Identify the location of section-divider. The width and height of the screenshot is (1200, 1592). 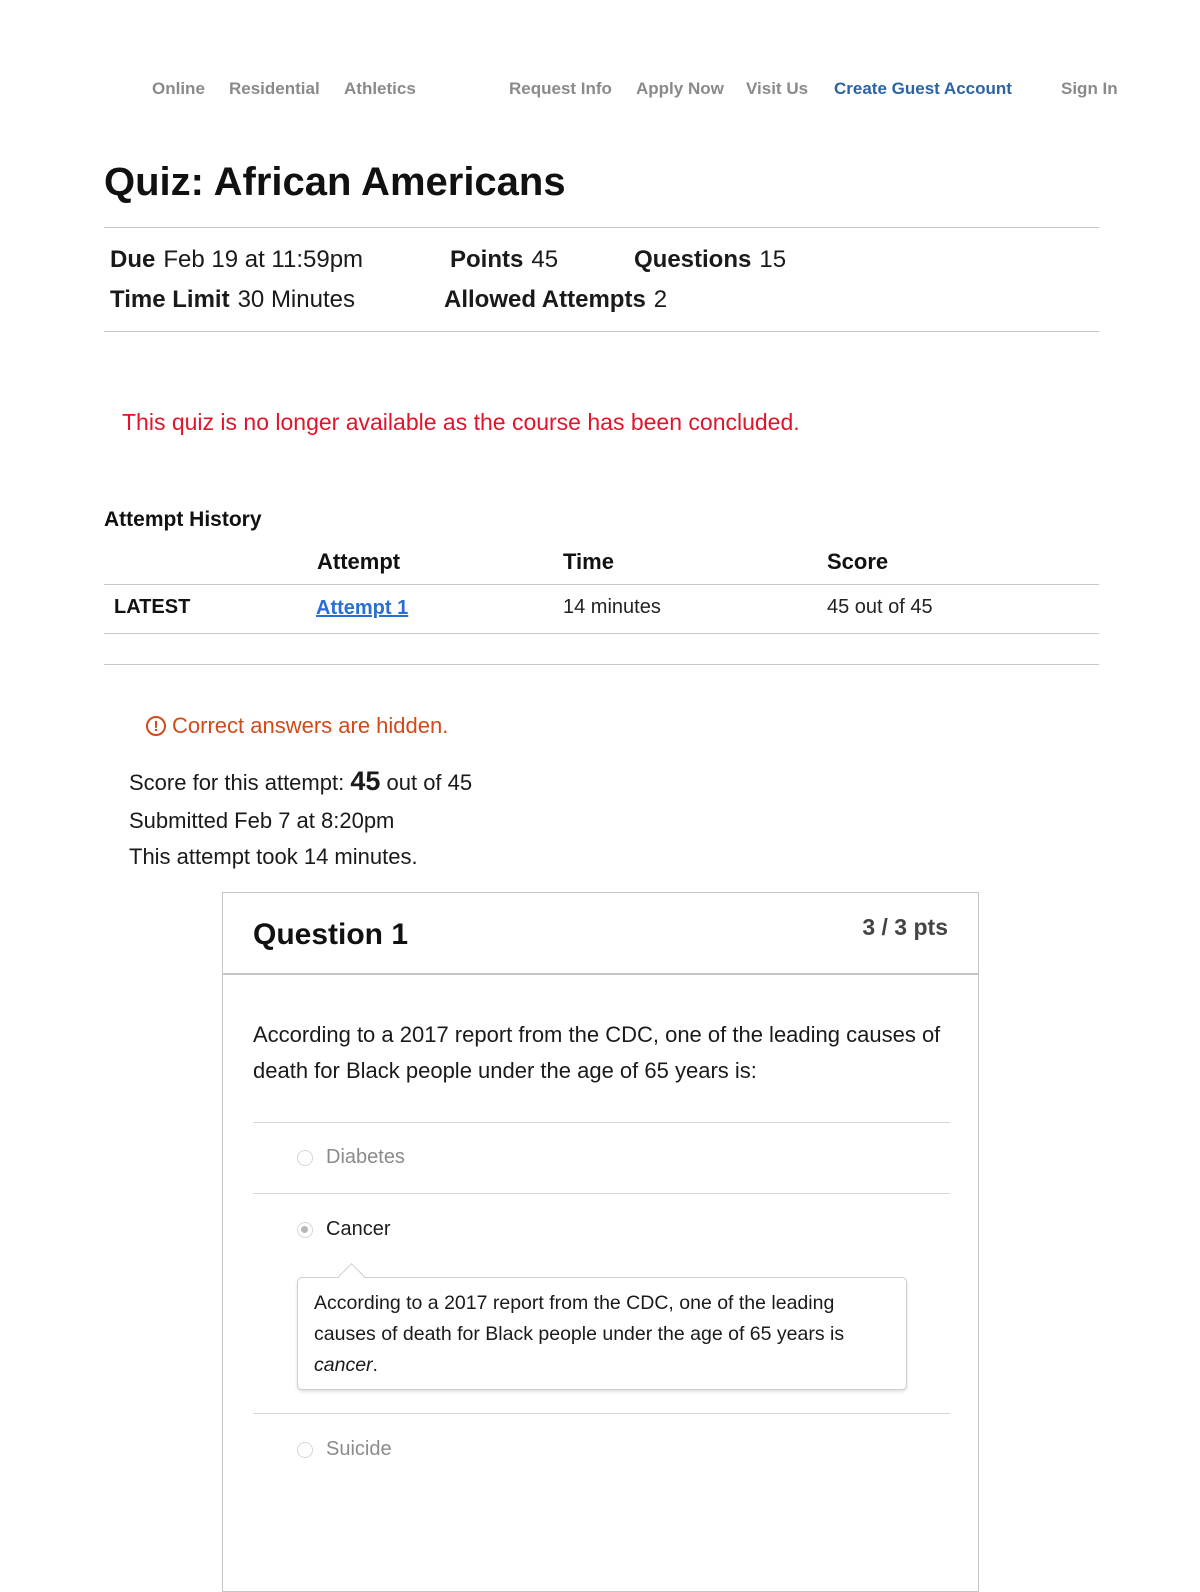
(601, 664).